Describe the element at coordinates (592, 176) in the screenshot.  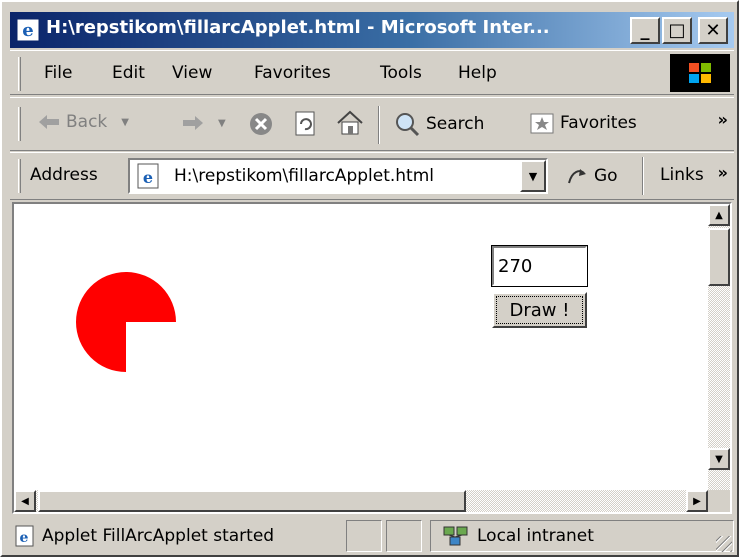
I see `go-button: Go` at that location.